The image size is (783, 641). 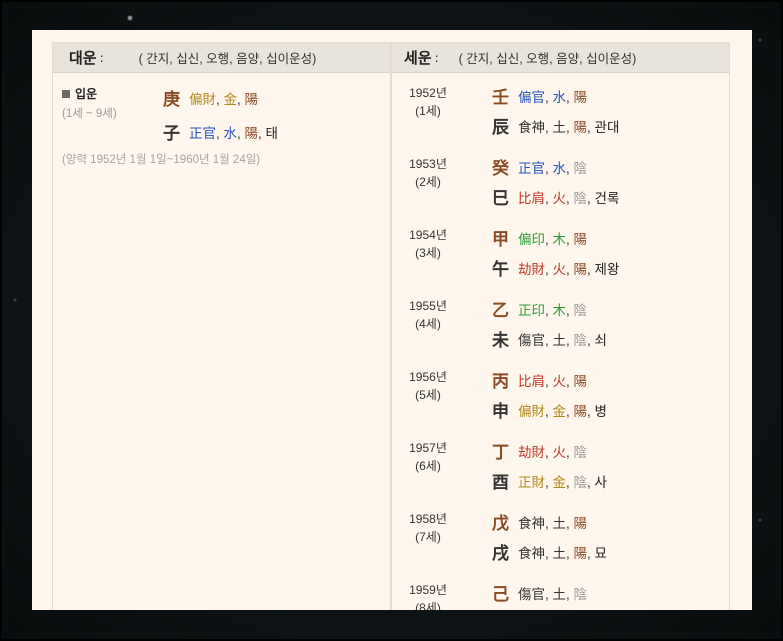 I want to click on age-text: (1세), so click(x=428, y=111).